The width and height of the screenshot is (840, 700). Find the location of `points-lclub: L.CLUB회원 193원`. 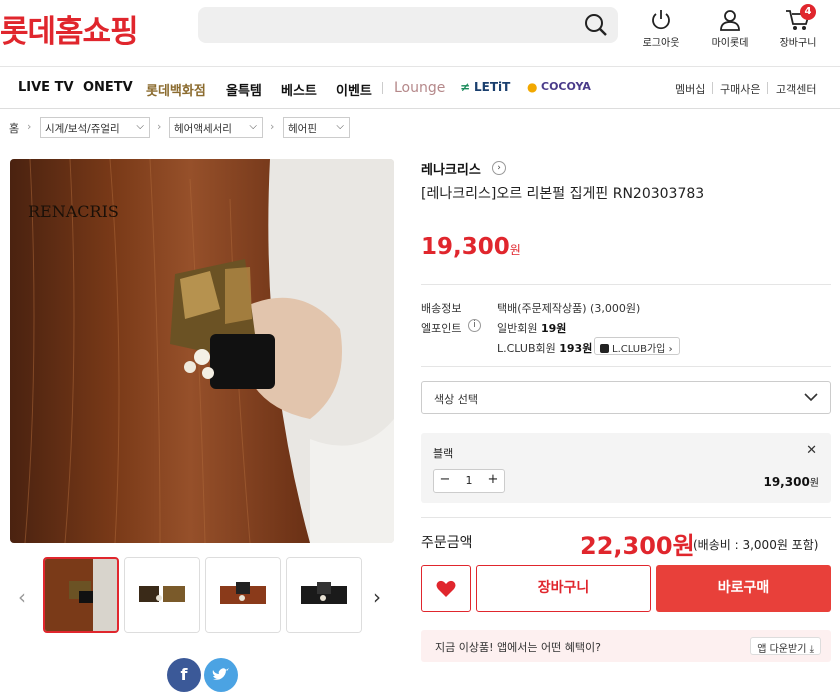

points-lclub: L.CLUB회원 193원 is located at coordinates (544, 348).